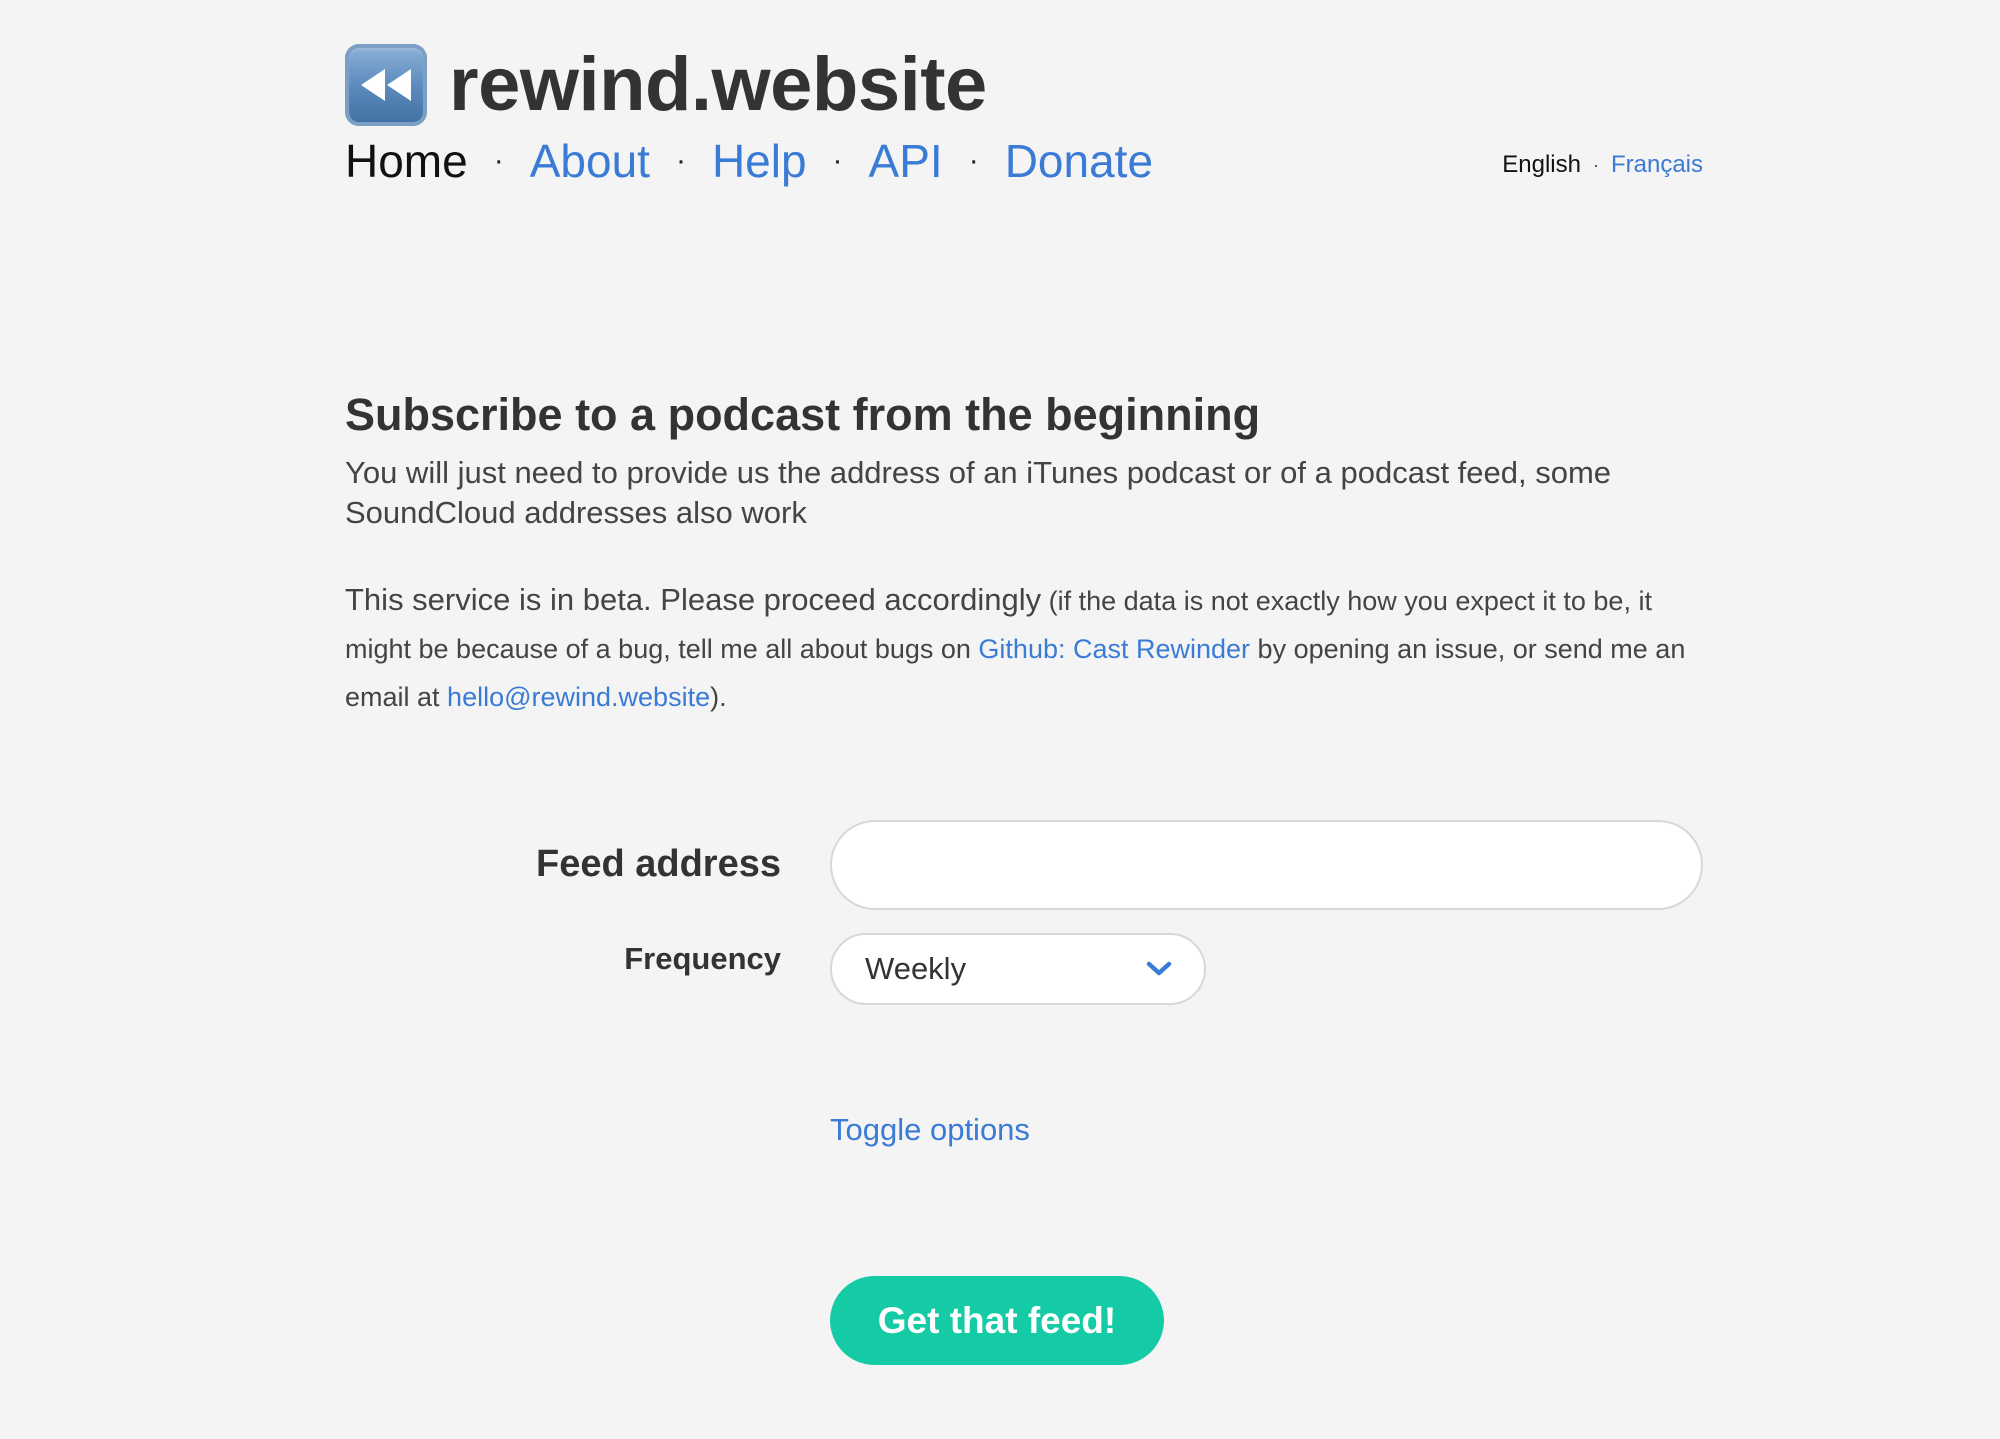  What do you see at coordinates (1266, 865) in the screenshot?
I see `feed-address-input` at bounding box center [1266, 865].